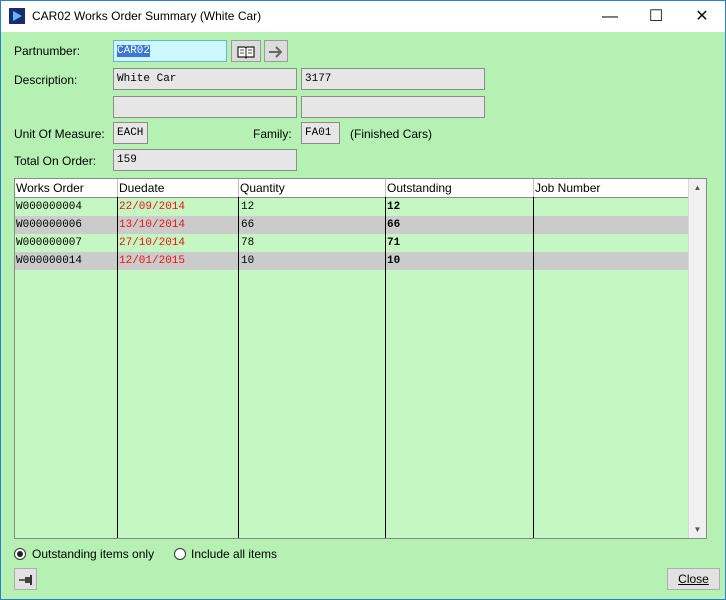  I want to click on column-header-job-number: Job Number, so click(567, 188).